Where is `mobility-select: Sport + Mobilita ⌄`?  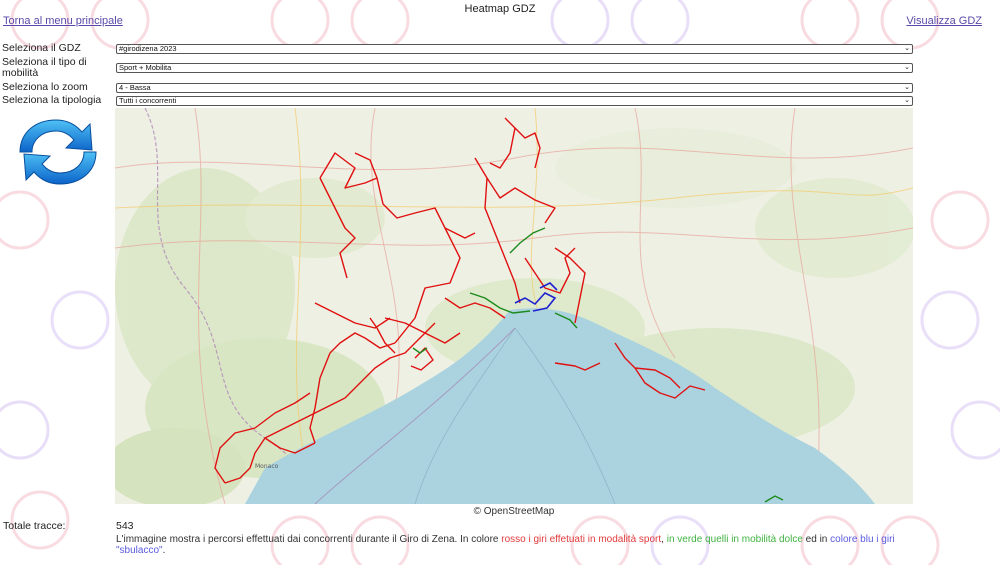
mobility-select: Sport + Mobilita ⌄ is located at coordinates (514, 68).